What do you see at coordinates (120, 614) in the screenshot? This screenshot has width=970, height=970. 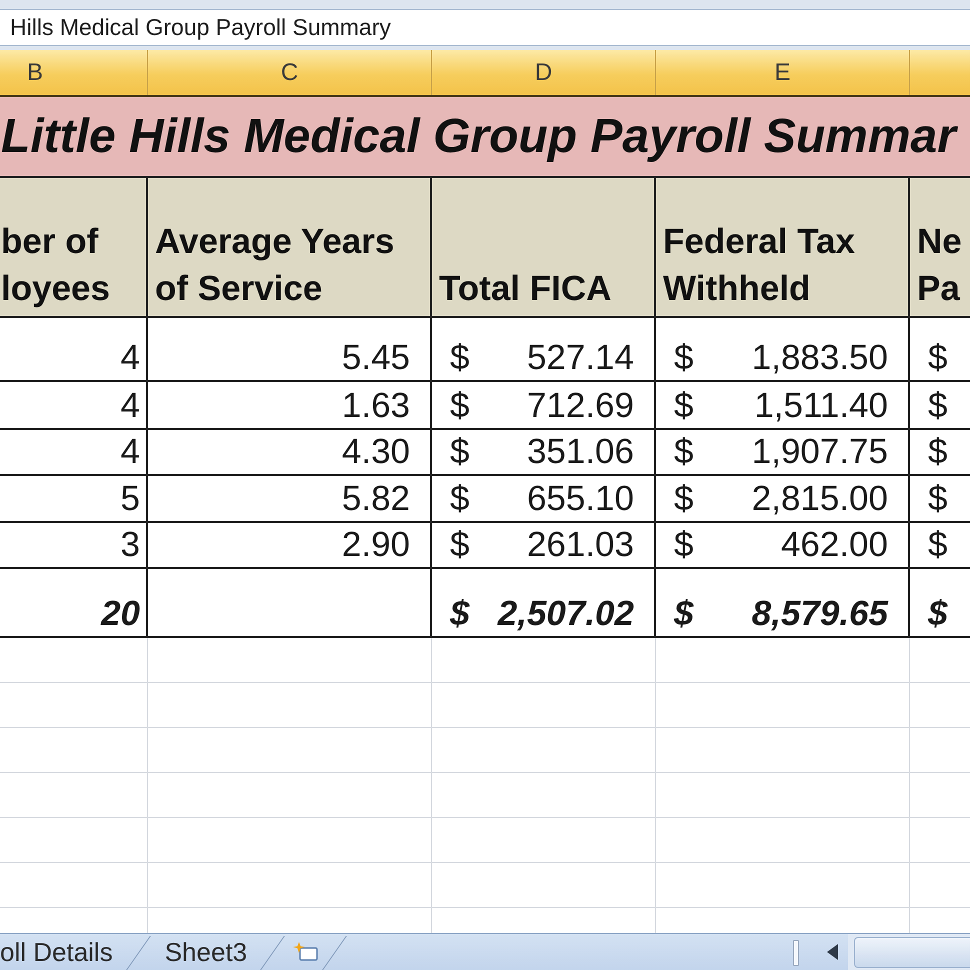 I see `cell-value: 20` at bounding box center [120, 614].